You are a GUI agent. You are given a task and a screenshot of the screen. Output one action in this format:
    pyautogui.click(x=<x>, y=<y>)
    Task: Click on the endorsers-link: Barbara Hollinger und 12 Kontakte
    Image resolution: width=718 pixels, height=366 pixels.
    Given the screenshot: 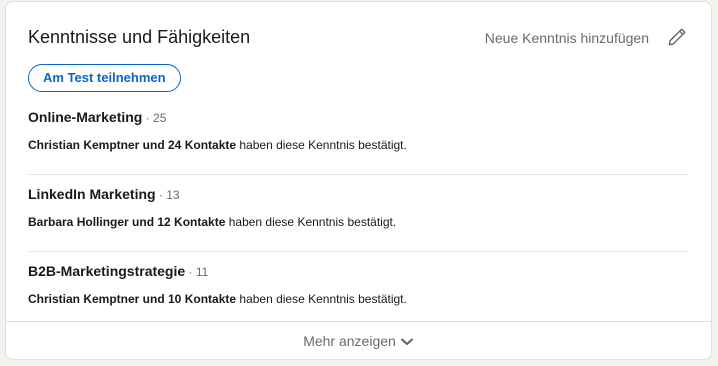 What is the action you would take?
    pyautogui.click(x=126, y=222)
    